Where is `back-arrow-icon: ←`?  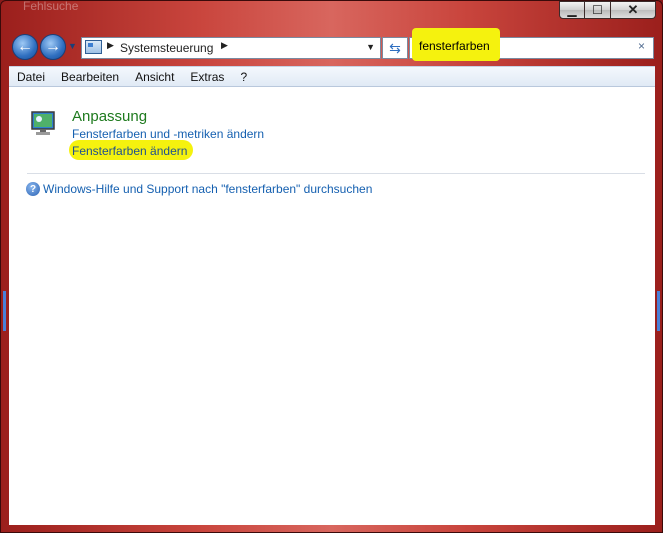
back-arrow-icon: ← is located at coordinates (25, 46).